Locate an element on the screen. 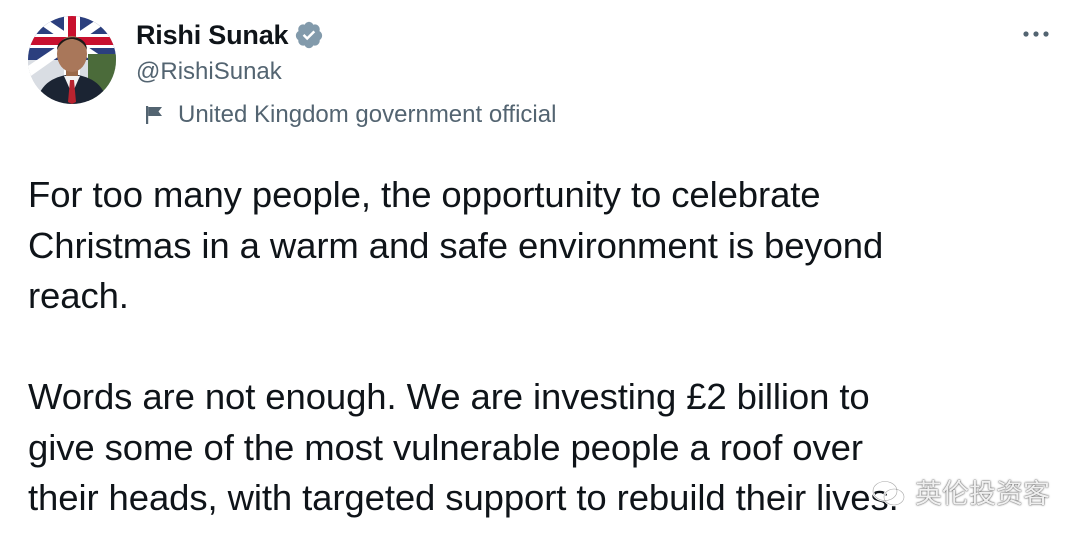 The image size is (1080, 540). wechat-icon is located at coordinates (888, 493).